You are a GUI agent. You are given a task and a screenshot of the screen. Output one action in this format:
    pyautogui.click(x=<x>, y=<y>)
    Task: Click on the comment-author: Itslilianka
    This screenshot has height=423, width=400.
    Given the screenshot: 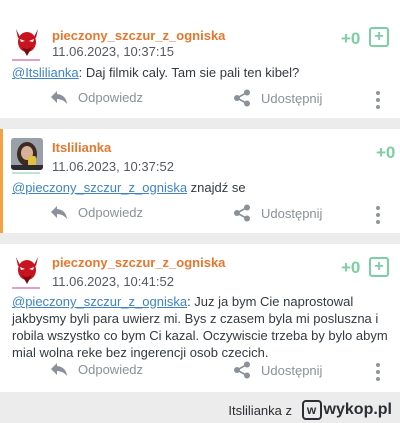 What is the action you would take?
    pyautogui.click(x=81, y=147)
    